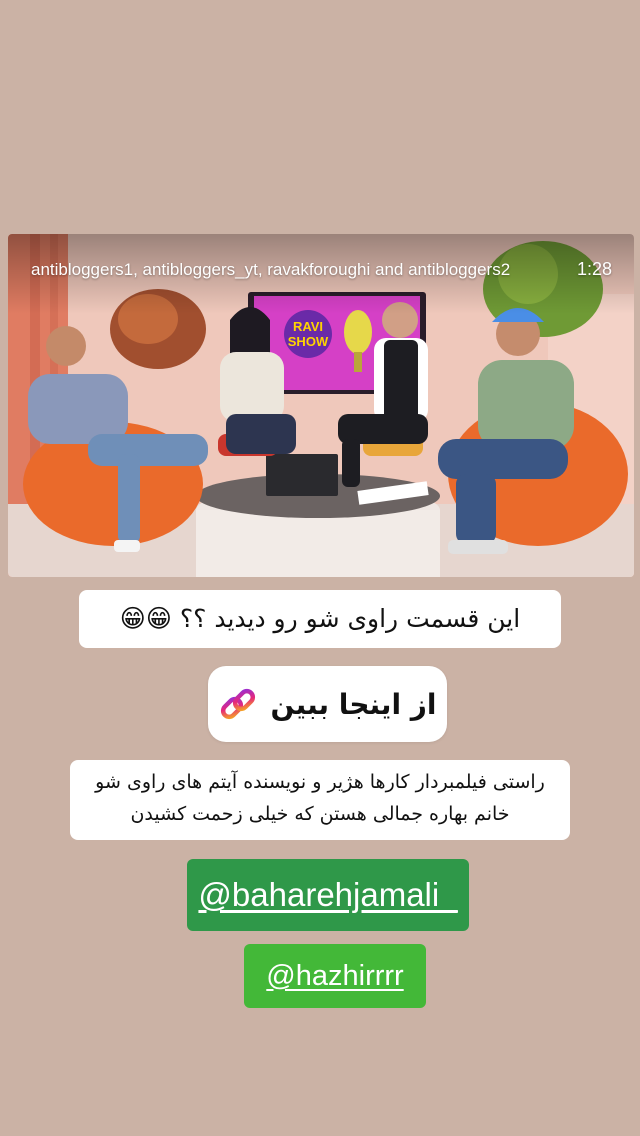 This screenshot has width=640, height=1136. Describe the element at coordinates (308, 341) in the screenshot. I see `show-logo-line2: SHOW` at that location.